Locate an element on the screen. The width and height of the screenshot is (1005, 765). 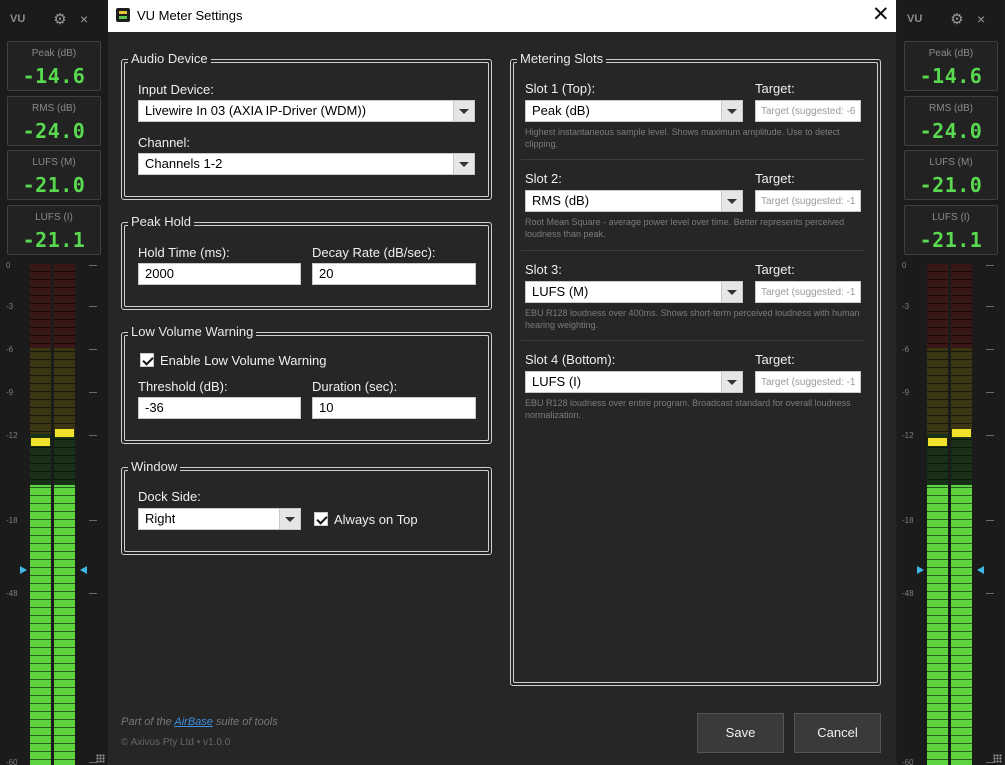
duration-input: 10 is located at coordinates (394, 408).